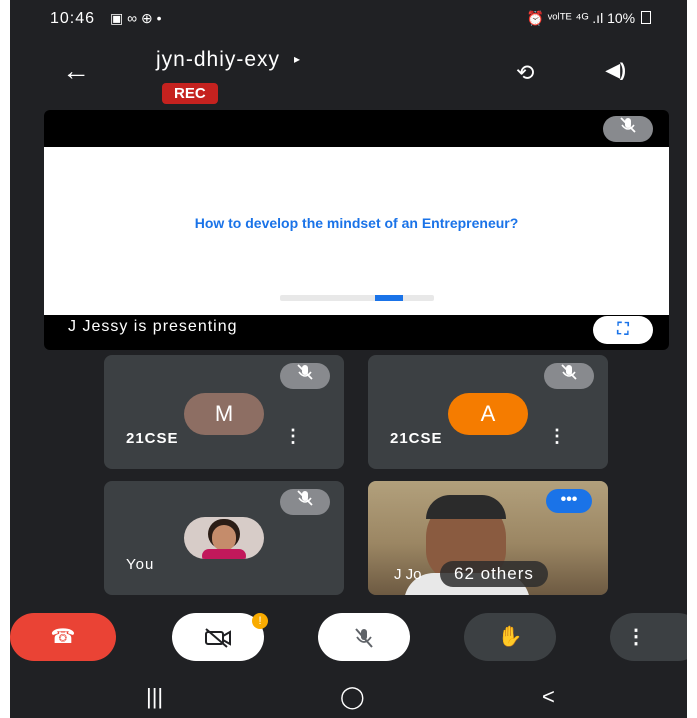 Image resolution: width=697 pixels, height=718 pixels. I want to click on end-call-button: ☎, so click(63, 637).